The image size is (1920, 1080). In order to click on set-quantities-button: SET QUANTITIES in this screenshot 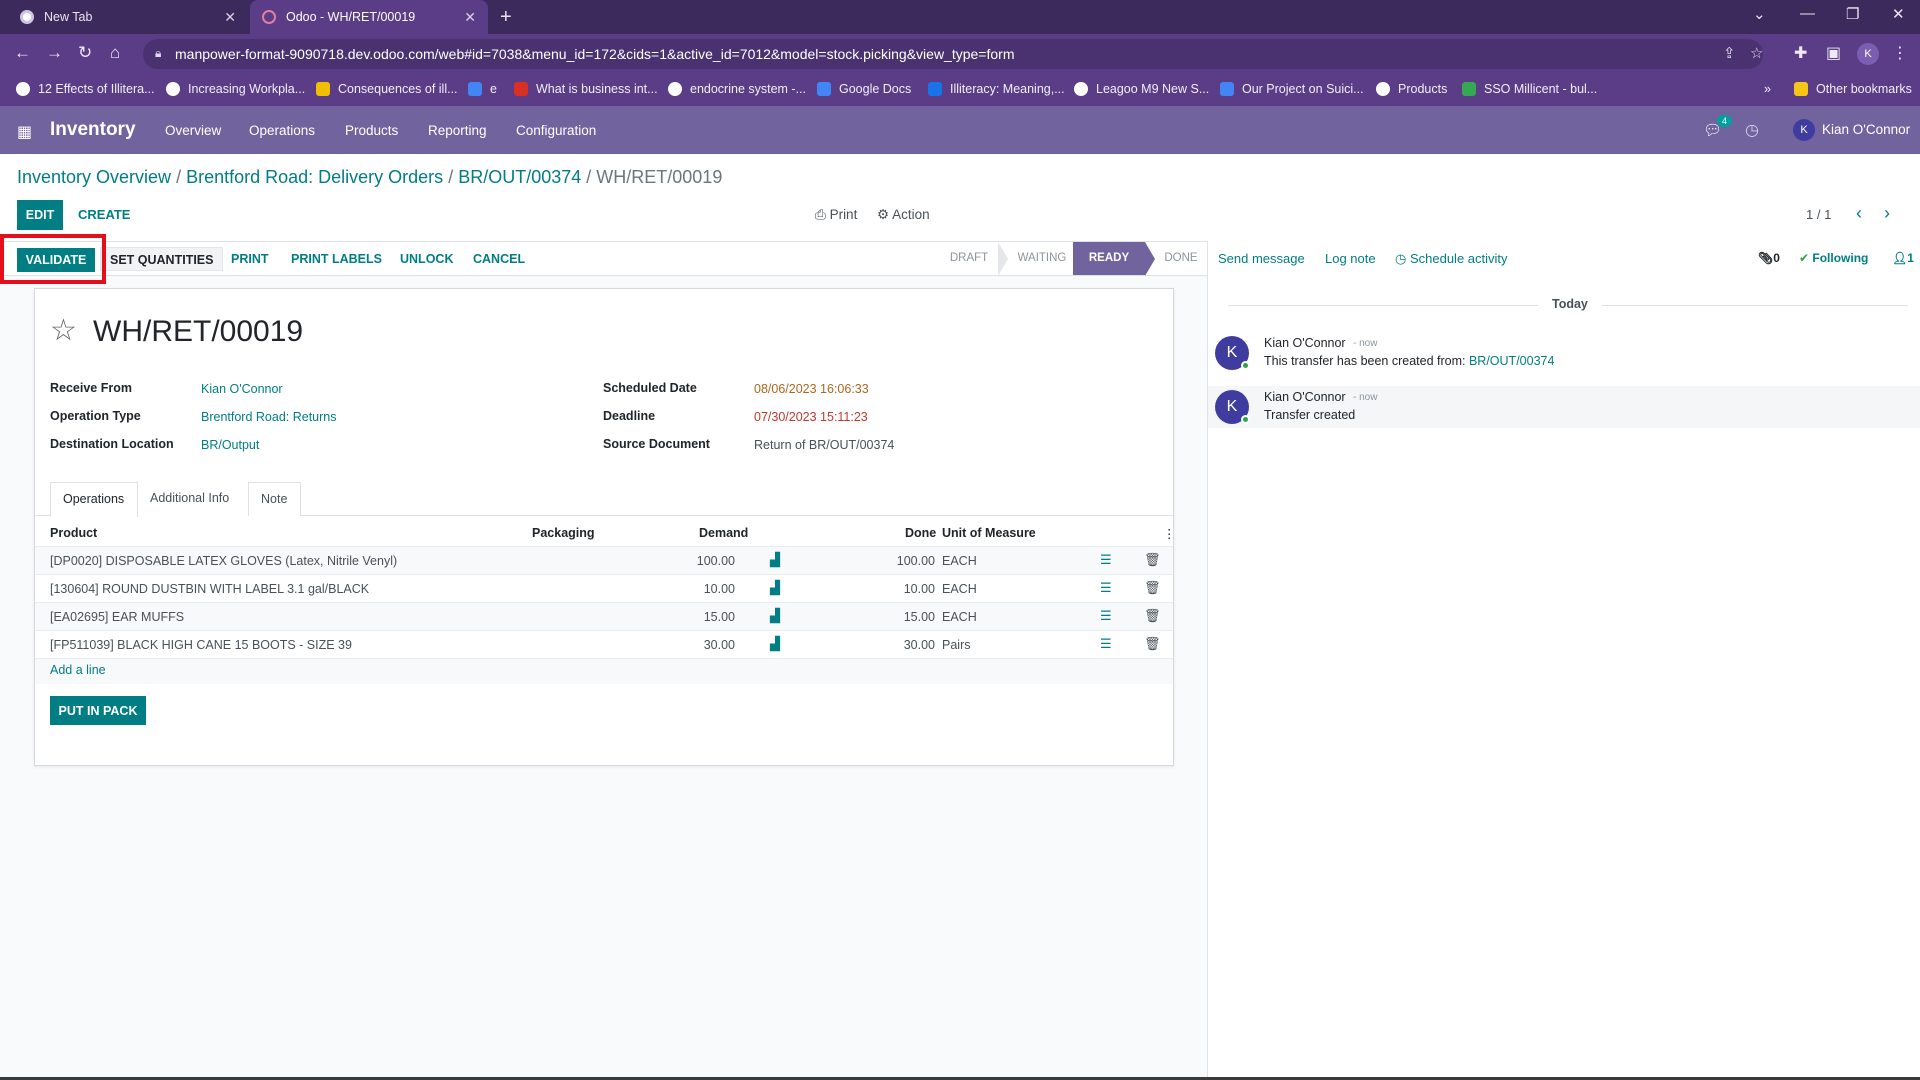, I will do `click(162, 259)`.